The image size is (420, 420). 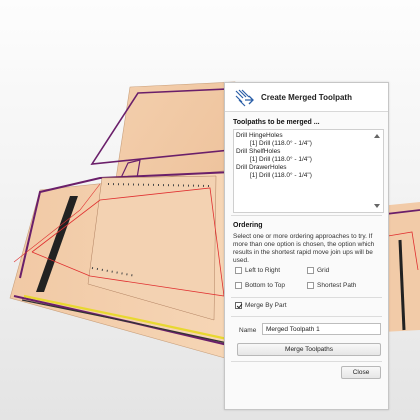 What do you see at coordinates (238, 305) in the screenshot?
I see `checkbox-box-checked` at bounding box center [238, 305].